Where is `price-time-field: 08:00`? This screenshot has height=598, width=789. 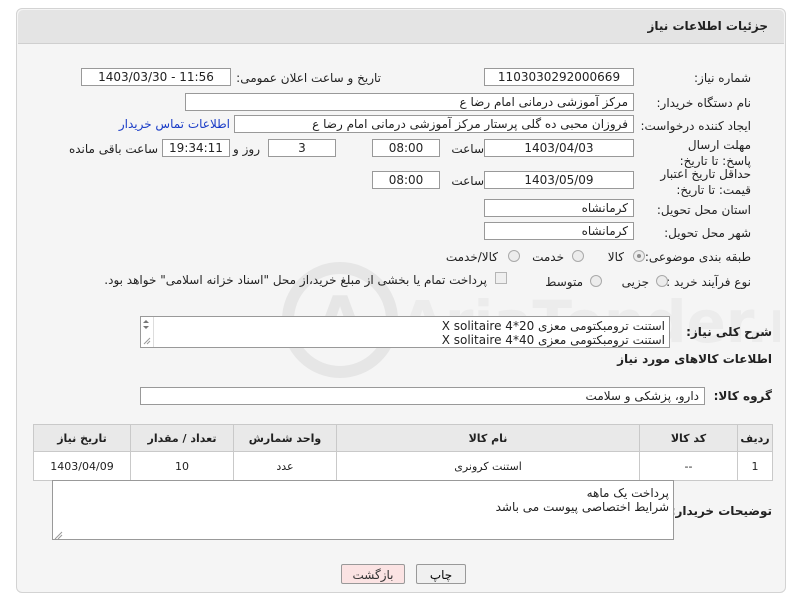 price-time-field: 08:00 is located at coordinates (406, 180).